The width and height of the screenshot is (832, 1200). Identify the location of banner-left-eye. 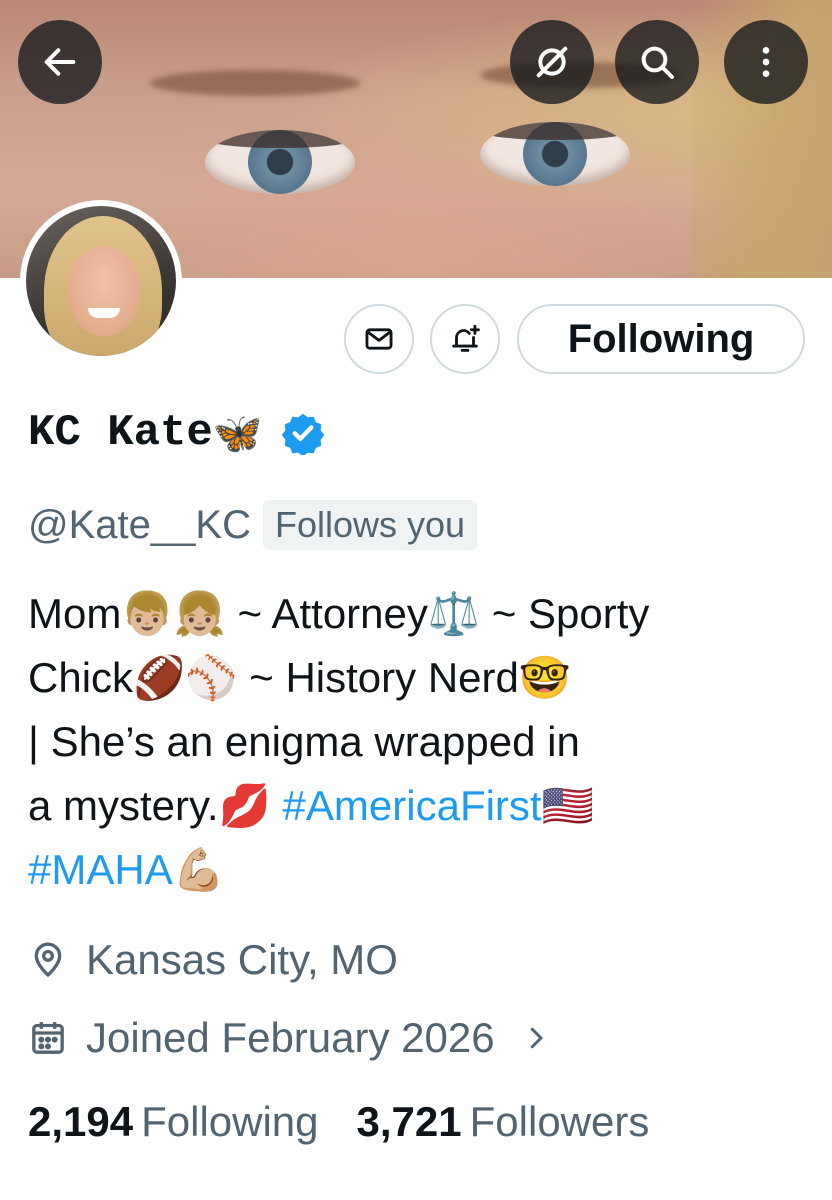
(280, 162).